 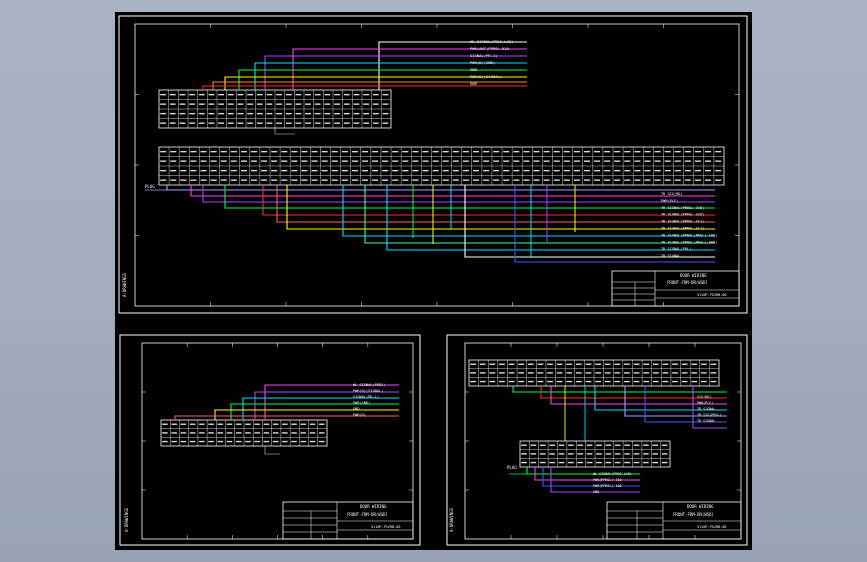 What do you see at coordinates (607, 480) in the screenshot?
I see `wire-label: PWR(PPRSL)-310` at bounding box center [607, 480].